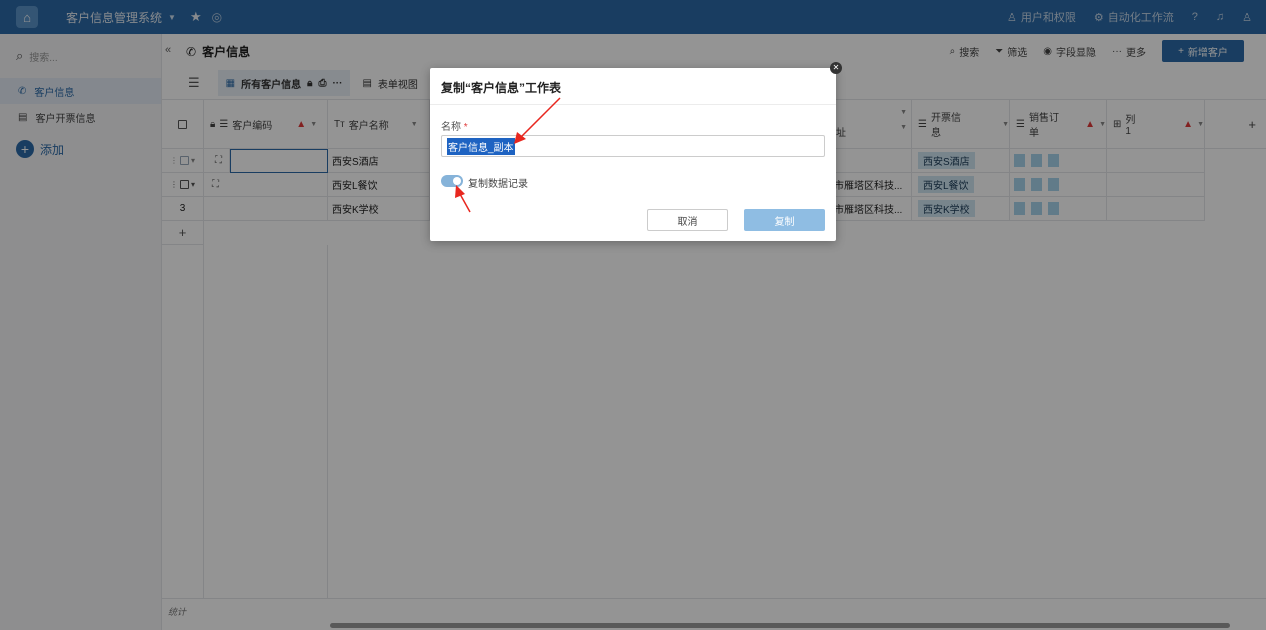  Describe the element at coordinates (633, 146) in the screenshot. I see `name-input: 客户信息_副本` at that location.